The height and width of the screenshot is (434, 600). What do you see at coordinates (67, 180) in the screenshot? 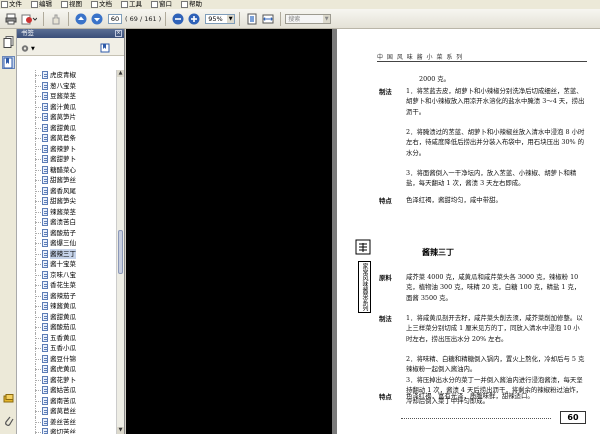
I see `bookmark-item: 甜酱笋丝` at bounding box center [67, 180].